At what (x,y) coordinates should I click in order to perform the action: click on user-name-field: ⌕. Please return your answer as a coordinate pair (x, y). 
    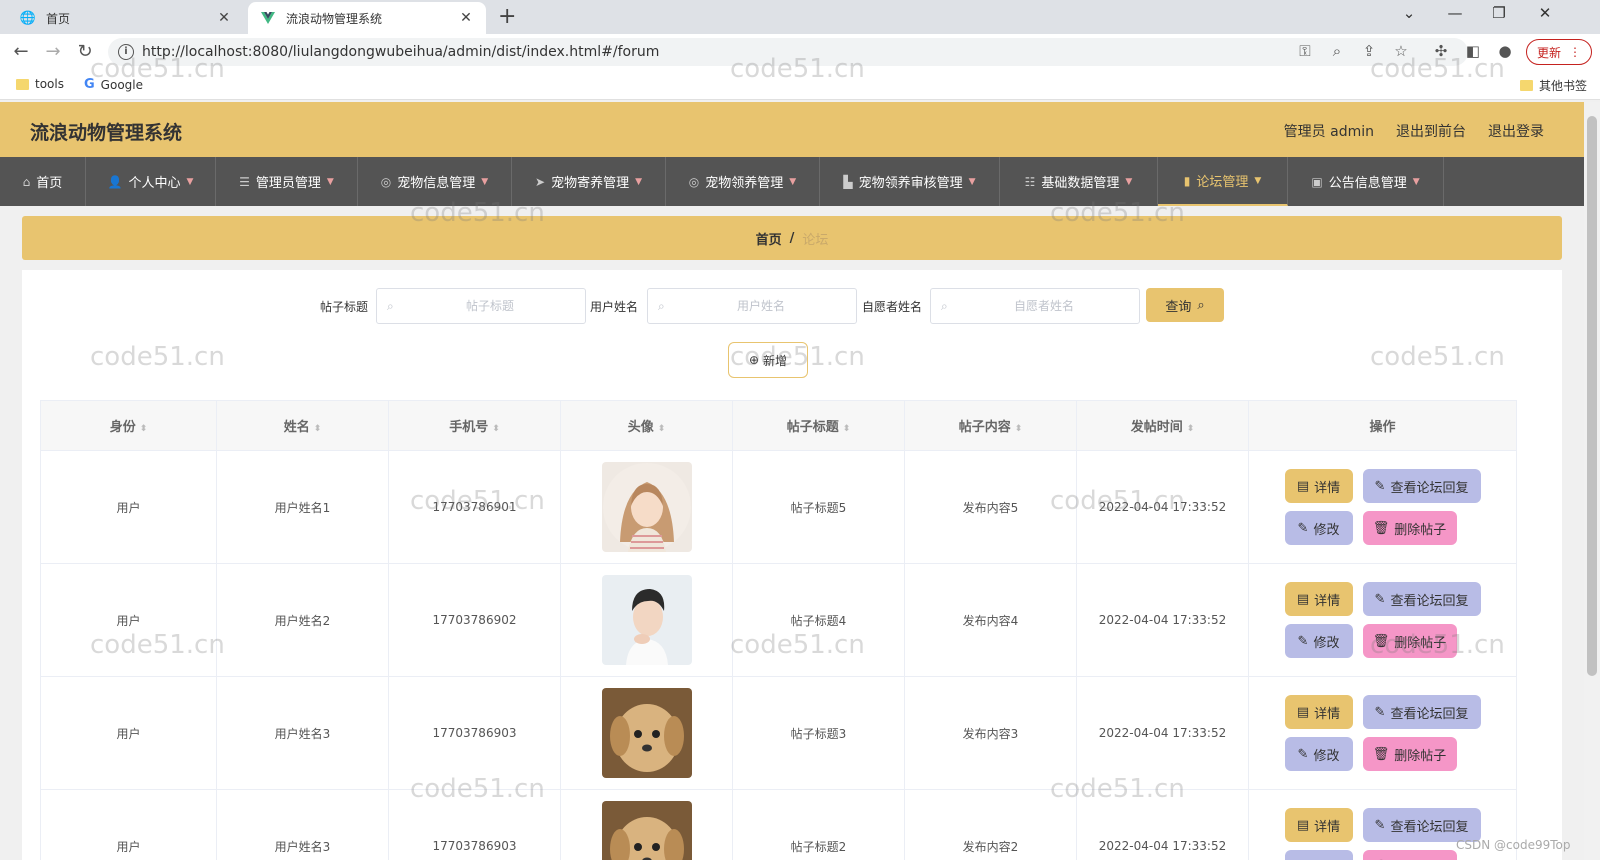
    Looking at the image, I should click on (752, 306).